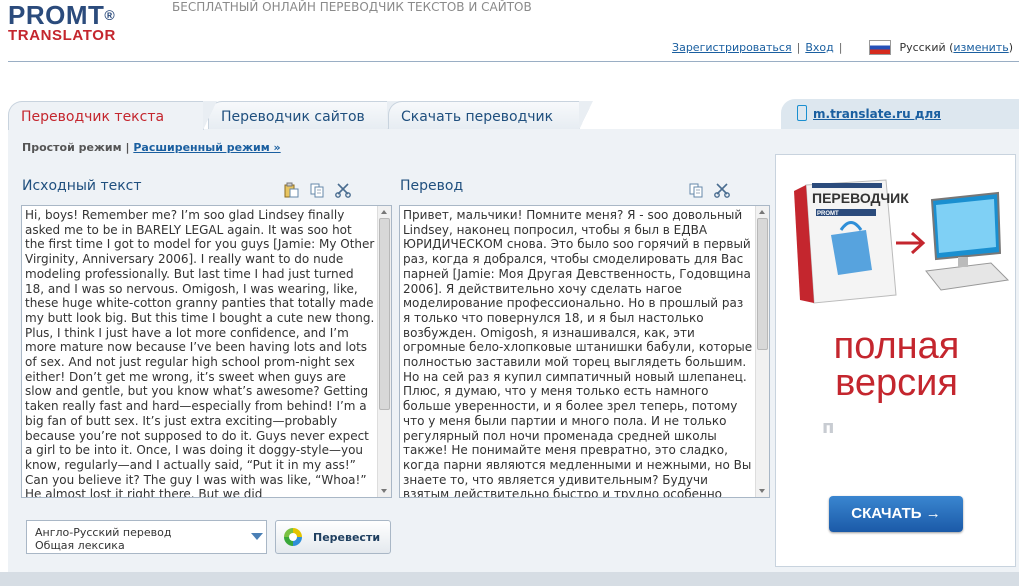 This screenshot has width=1019, height=586. I want to click on promt-logo: PROMT® TRANSLATOR, so click(62, 23).